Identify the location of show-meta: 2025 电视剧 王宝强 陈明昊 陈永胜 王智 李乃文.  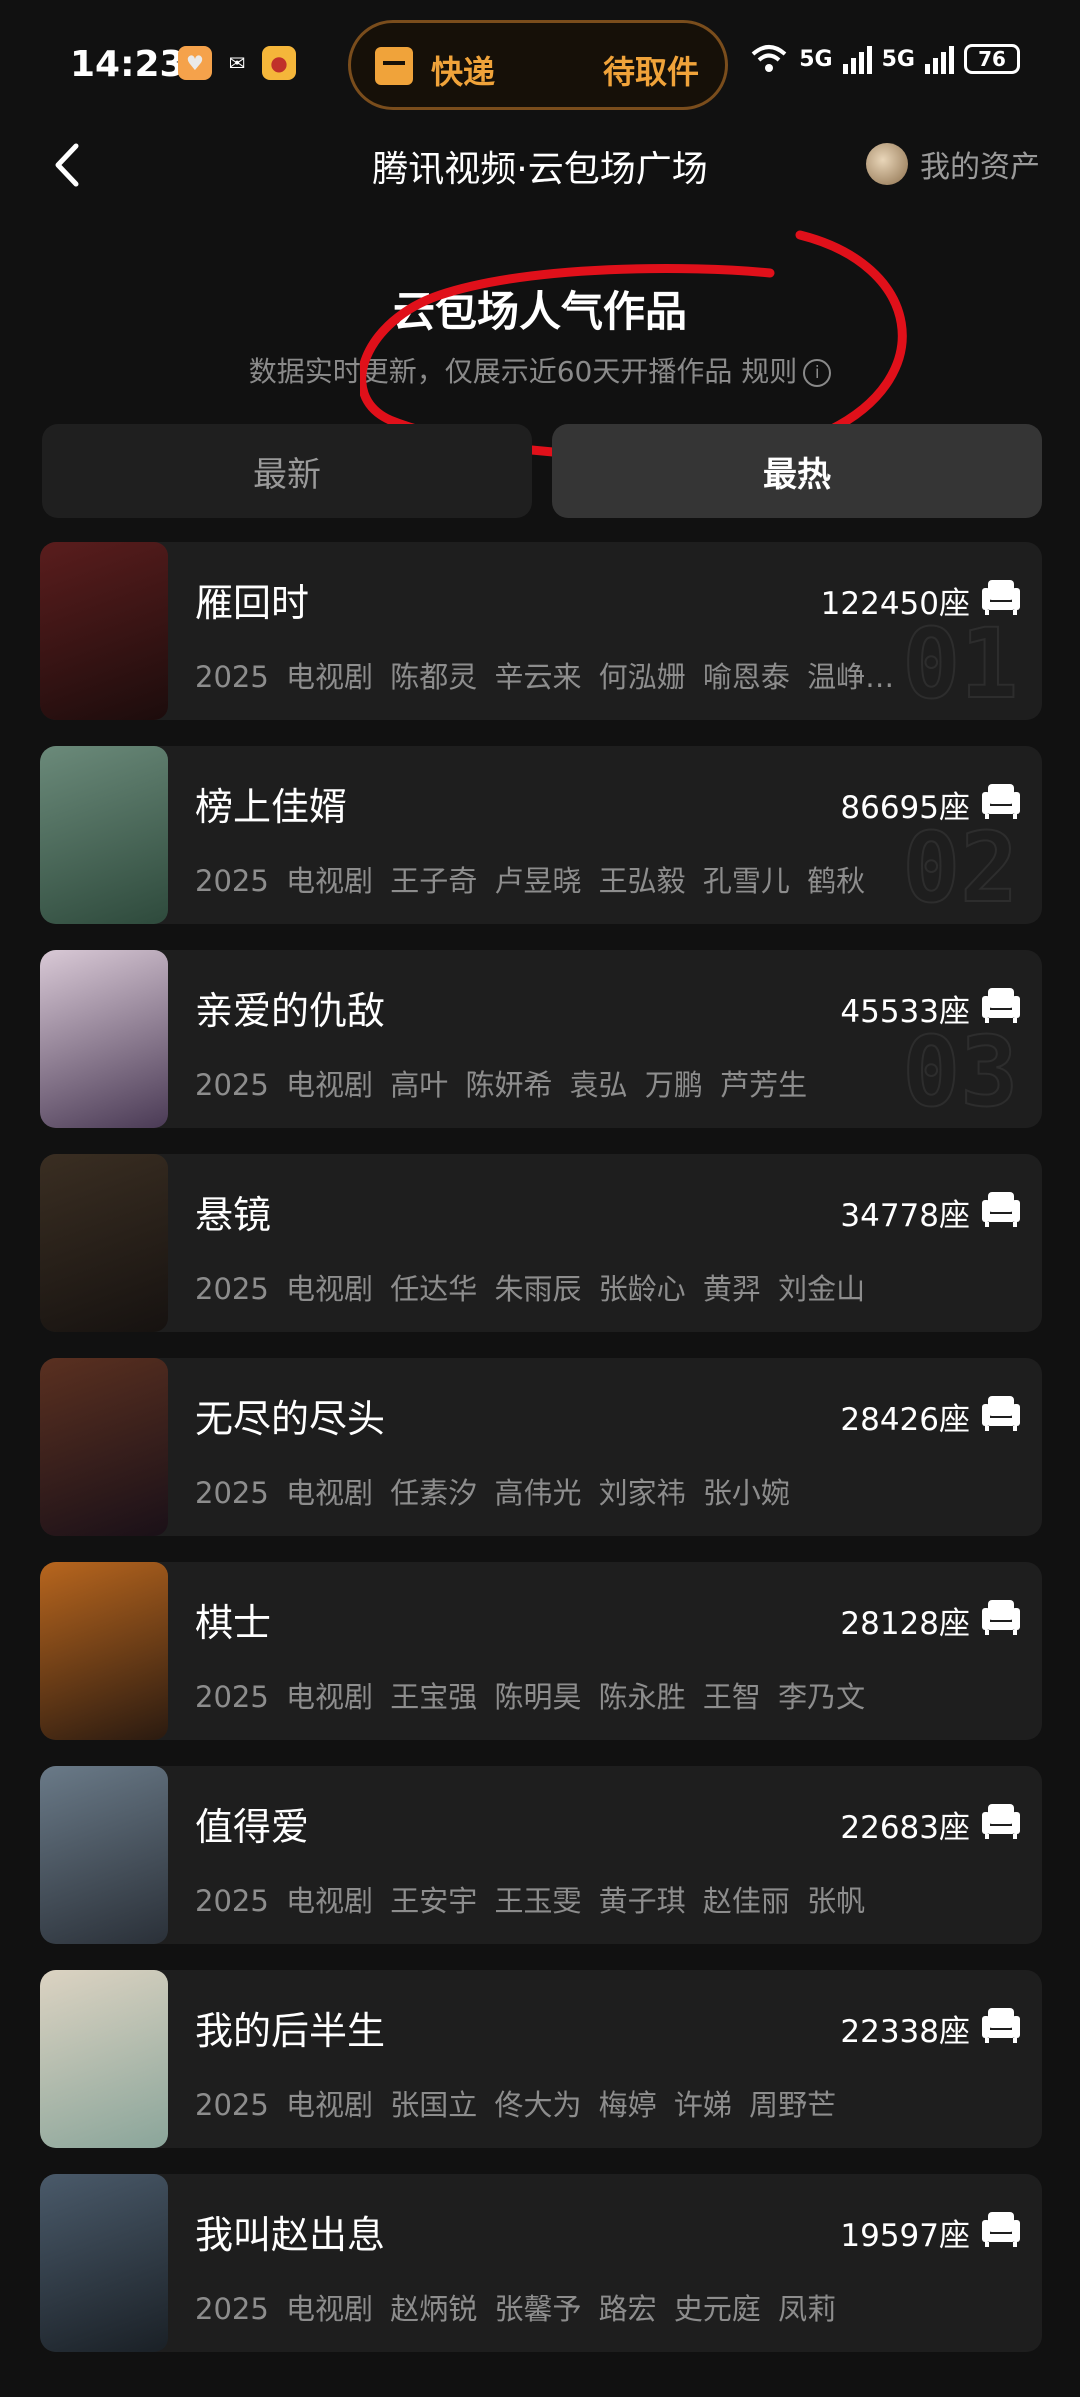
(530, 1697).